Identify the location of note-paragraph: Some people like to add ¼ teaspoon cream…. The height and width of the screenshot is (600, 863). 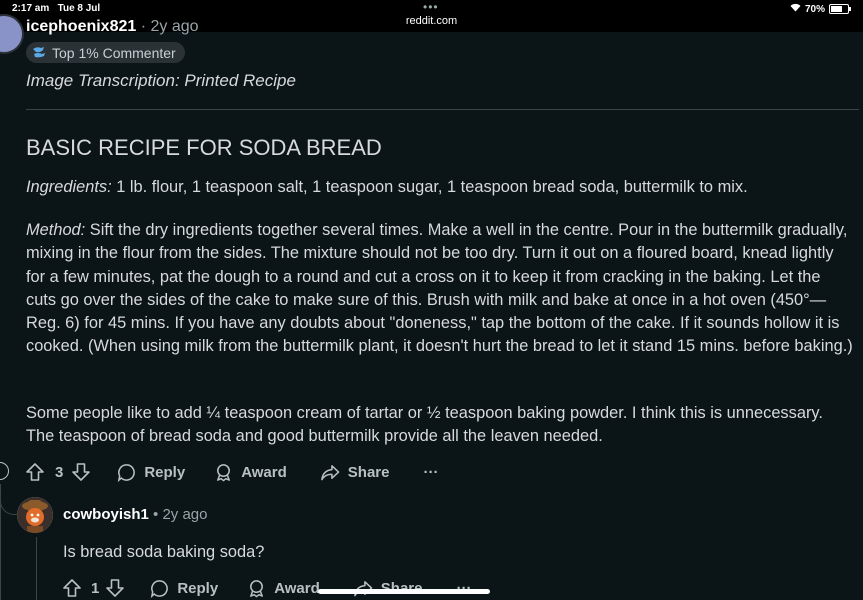
(424, 425).